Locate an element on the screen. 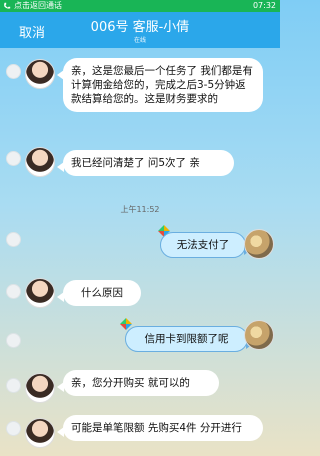 The height and width of the screenshot is (456, 320). message-3: 无法支付了 is located at coordinates (205, 245).